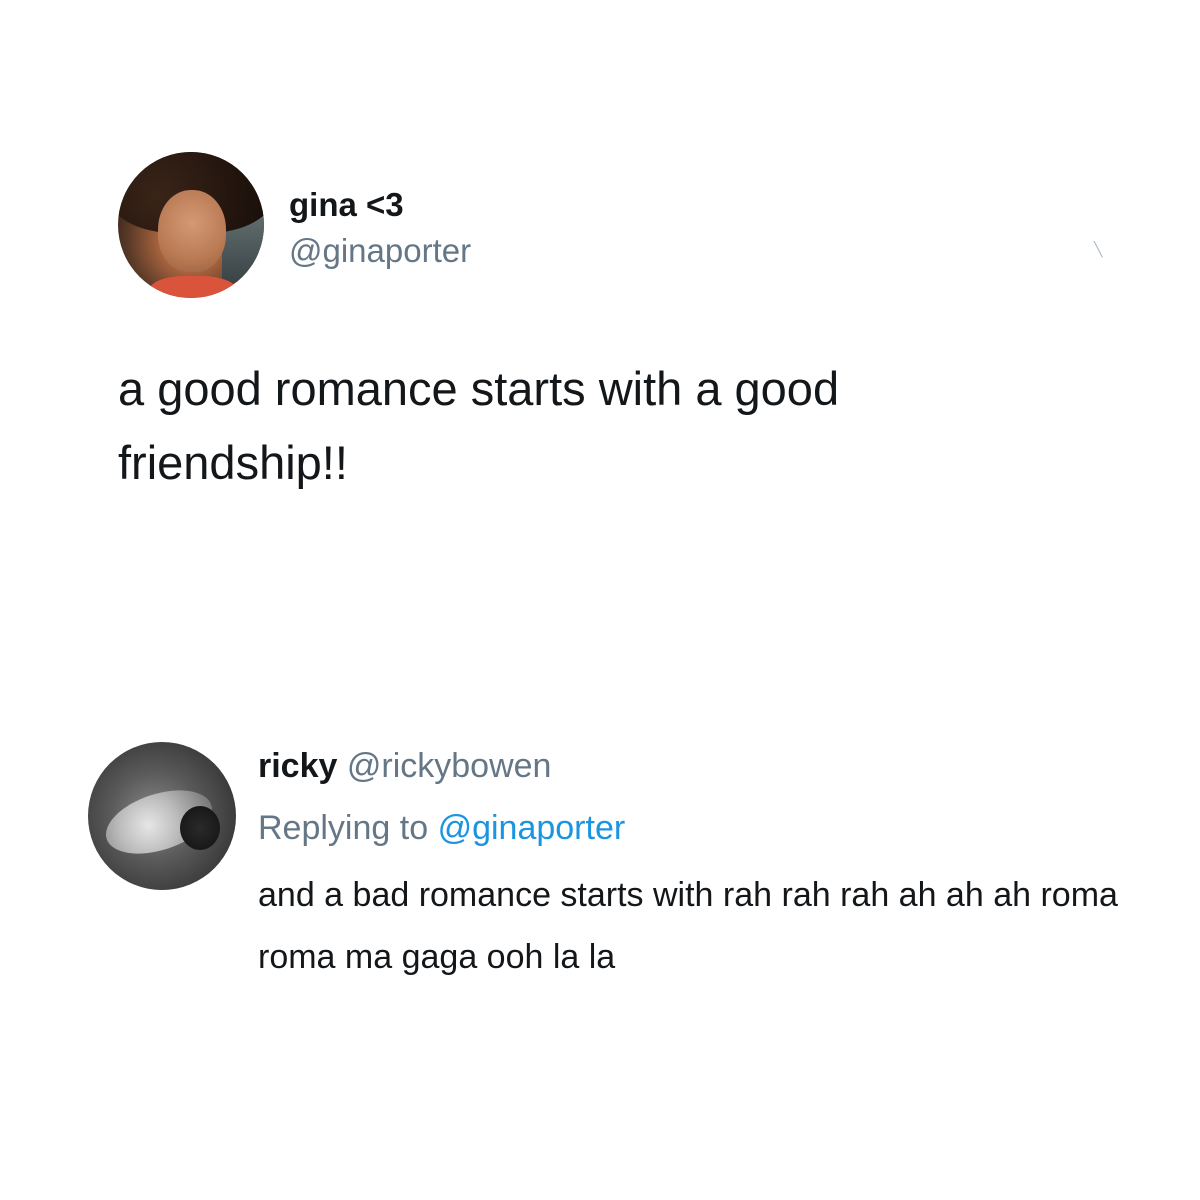 The image size is (1200, 1200). What do you see at coordinates (532, 828) in the screenshot?
I see `replying-to-link: @ginaporter` at bounding box center [532, 828].